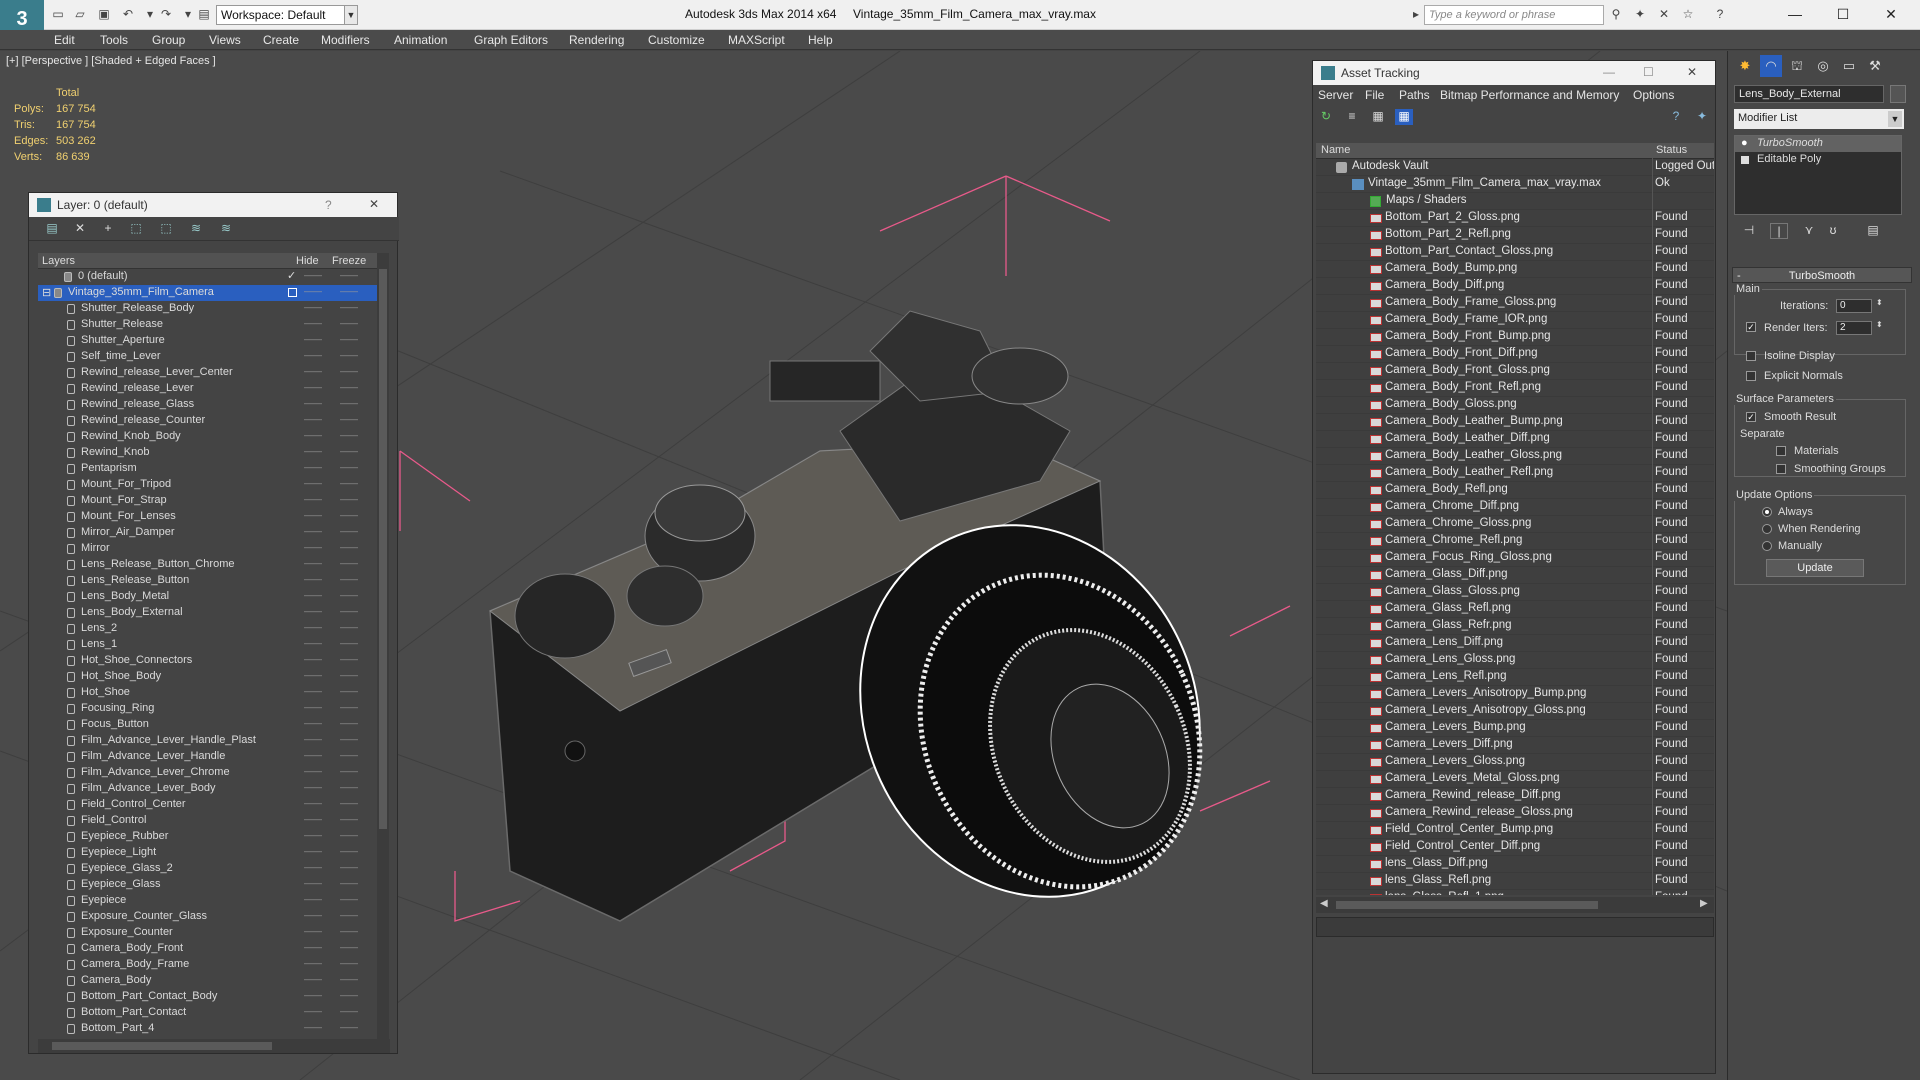 The image size is (1920, 1080). What do you see at coordinates (1515, 711) in the screenshot?
I see `asset-row: Camera_Levers_Anisotropy_Gloss.png Found` at bounding box center [1515, 711].